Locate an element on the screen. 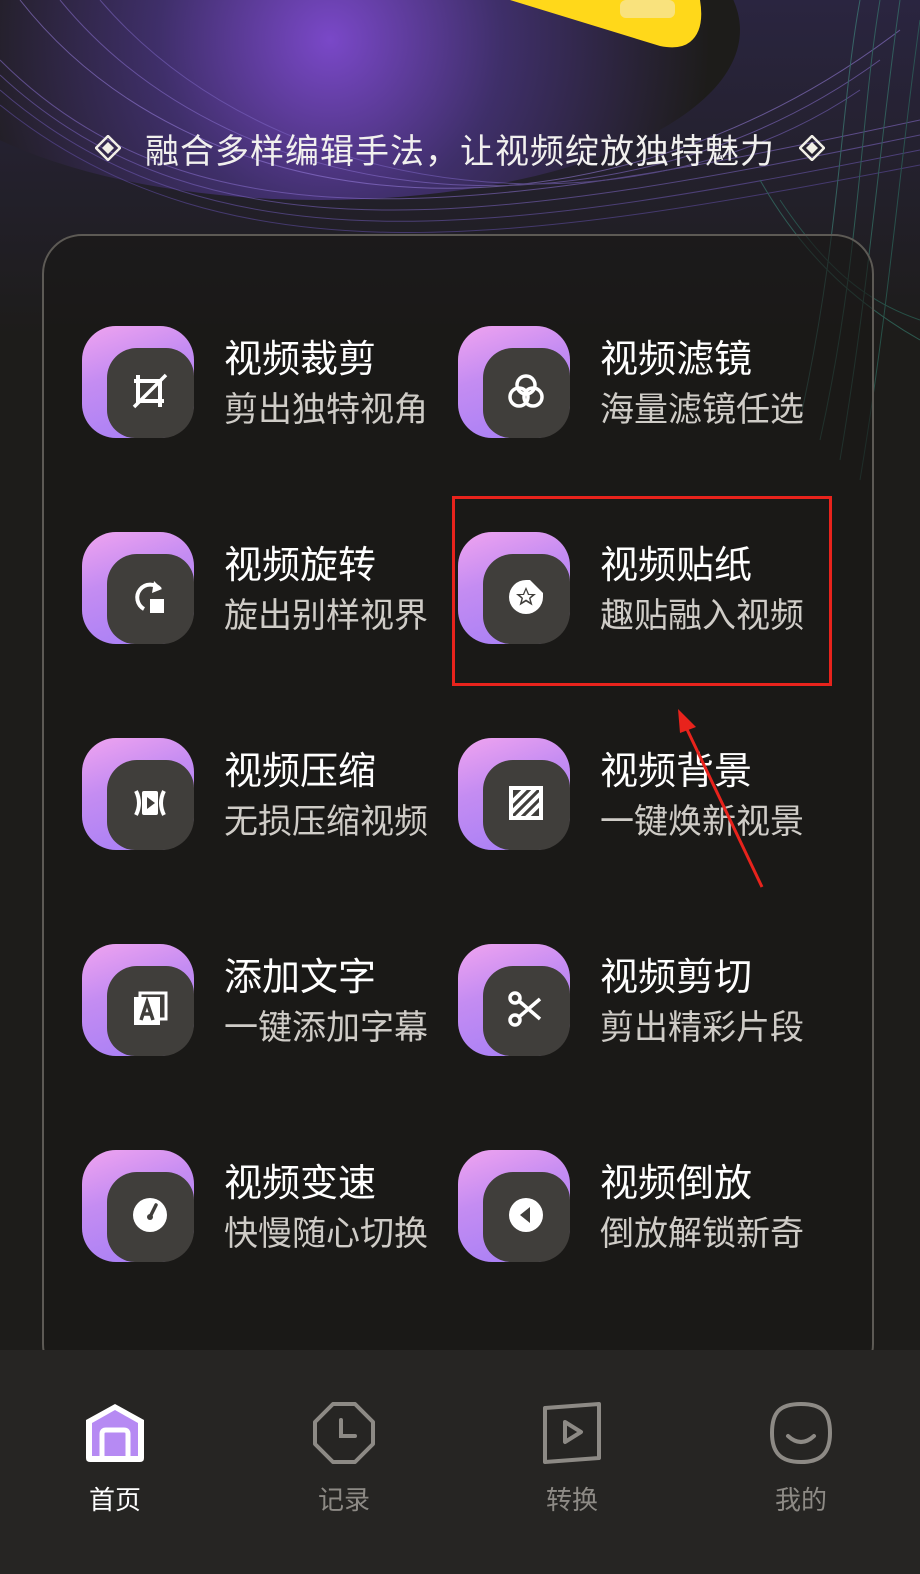 The width and height of the screenshot is (920, 1574). tool-title: 视频倒放 is located at coordinates (676, 1183).